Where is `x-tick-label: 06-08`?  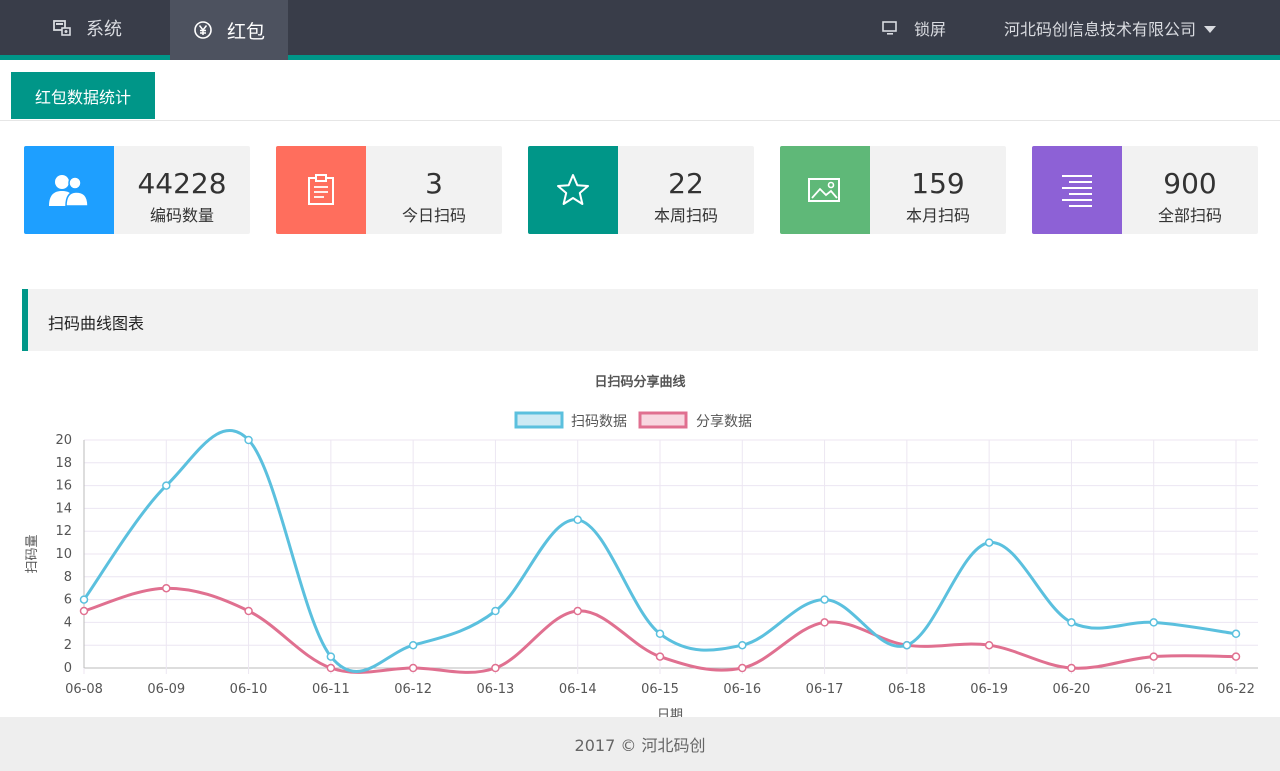
x-tick-label: 06-08 is located at coordinates (84, 689).